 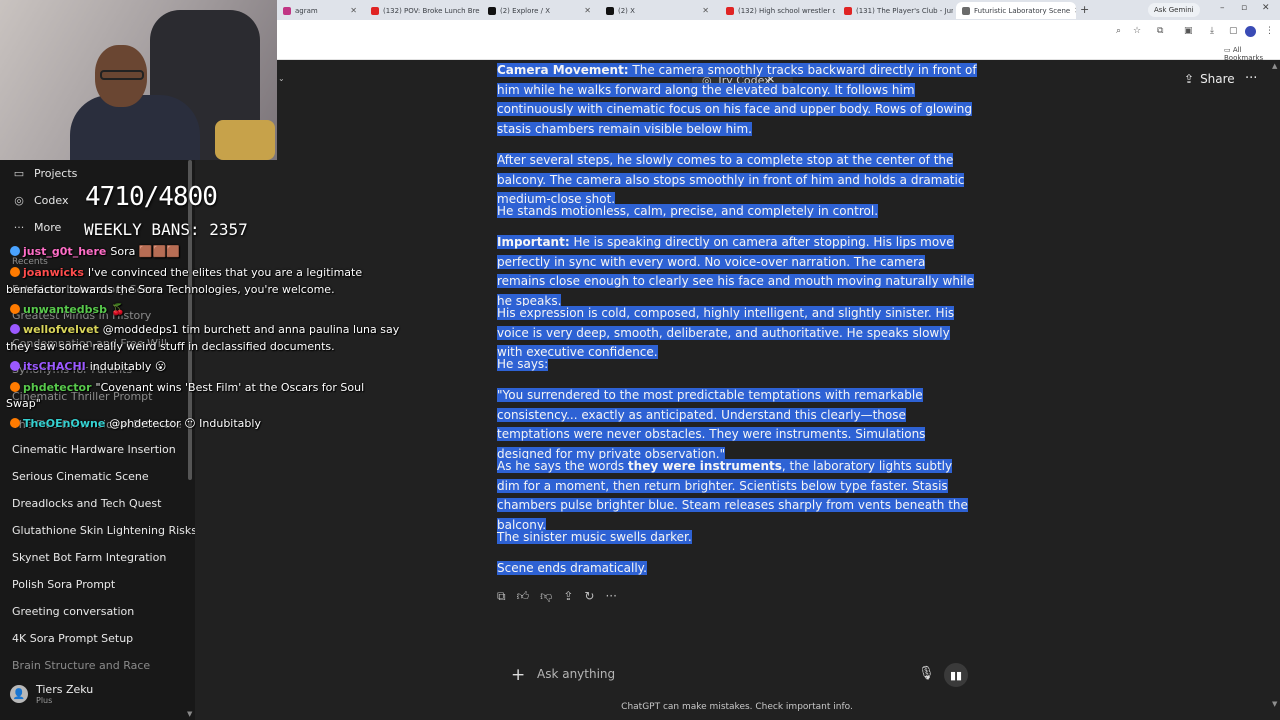 I want to click on browser-tab: (132) High school wrestler over✕, so click(x=777, y=10).